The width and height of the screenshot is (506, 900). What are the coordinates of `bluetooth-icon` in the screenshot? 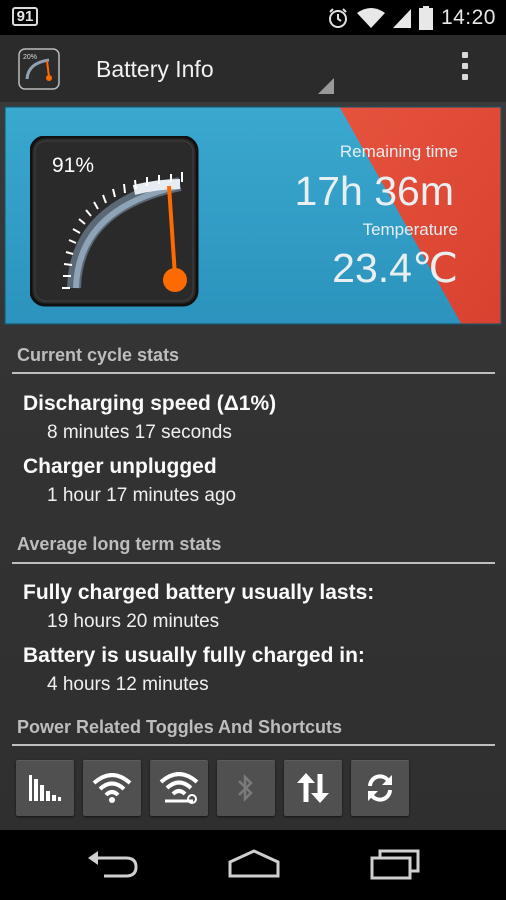 It's located at (245, 788).